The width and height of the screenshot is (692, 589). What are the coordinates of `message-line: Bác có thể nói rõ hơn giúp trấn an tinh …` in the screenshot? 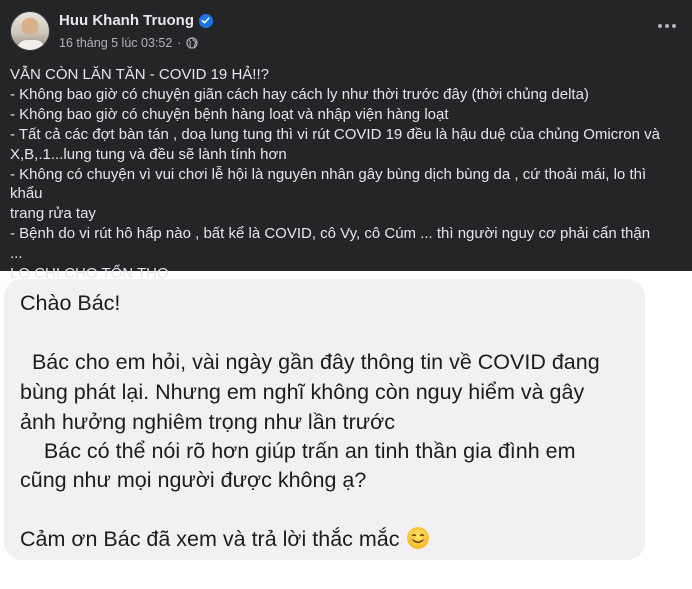 It's located at (298, 451).